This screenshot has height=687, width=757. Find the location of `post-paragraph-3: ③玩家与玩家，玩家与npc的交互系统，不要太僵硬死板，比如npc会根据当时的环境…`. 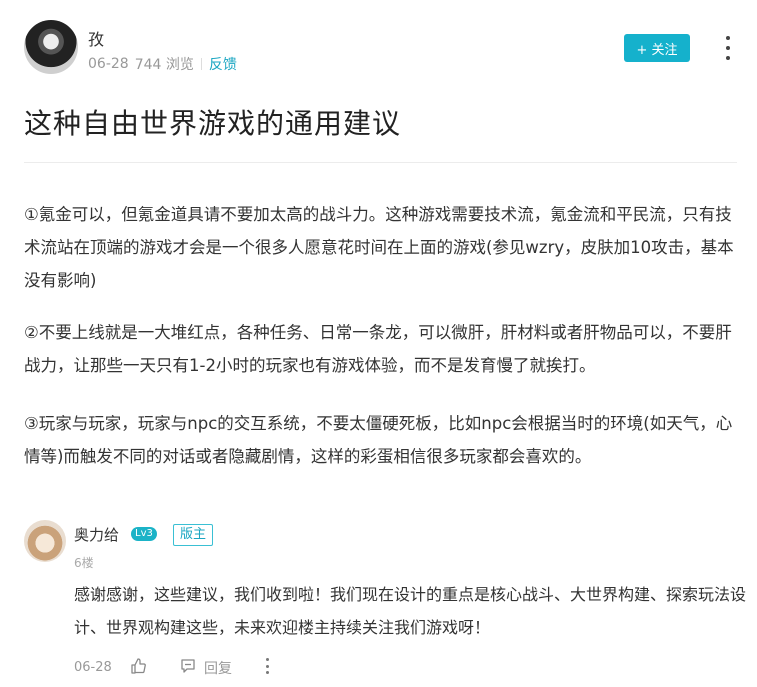

post-paragraph-3: ③玩家与玩家，玩家与npc的交互系统，不要太僵硬死板，比如npc会根据当时的环境… is located at coordinates (378, 440).